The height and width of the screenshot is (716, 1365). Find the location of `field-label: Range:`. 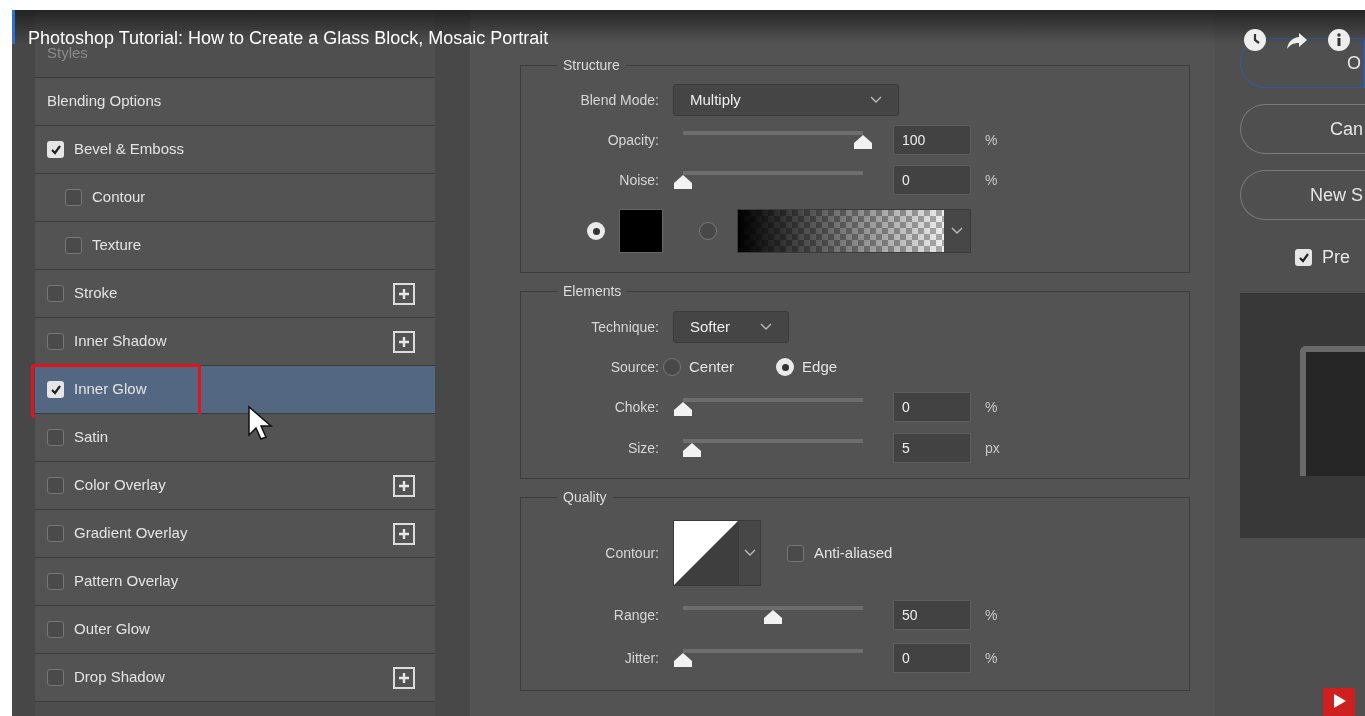

field-label: Range: is located at coordinates (636, 615).